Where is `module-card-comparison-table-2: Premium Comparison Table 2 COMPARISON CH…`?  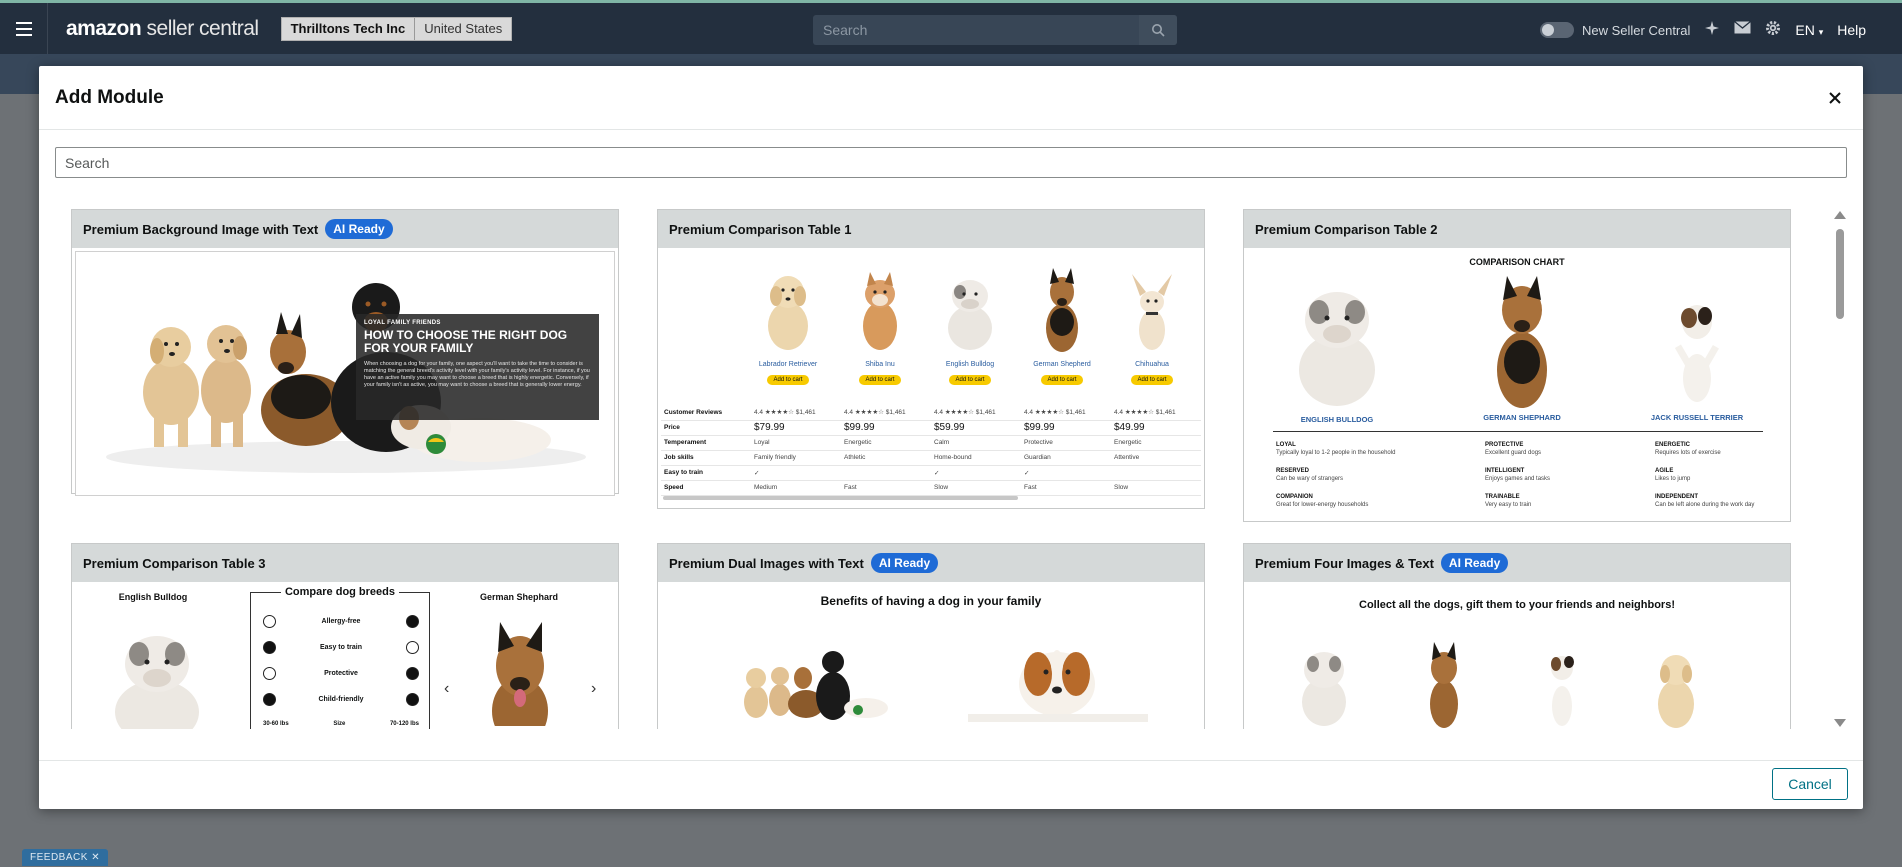 module-card-comparison-table-2: Premium Comparison Table 2 COMPARISON CH… is located at coordinates (1517, 365).